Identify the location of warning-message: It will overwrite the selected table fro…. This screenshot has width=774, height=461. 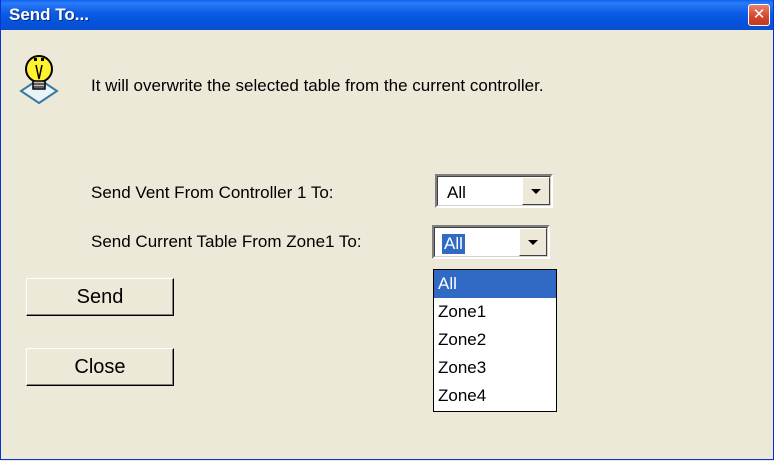
(317, 85).